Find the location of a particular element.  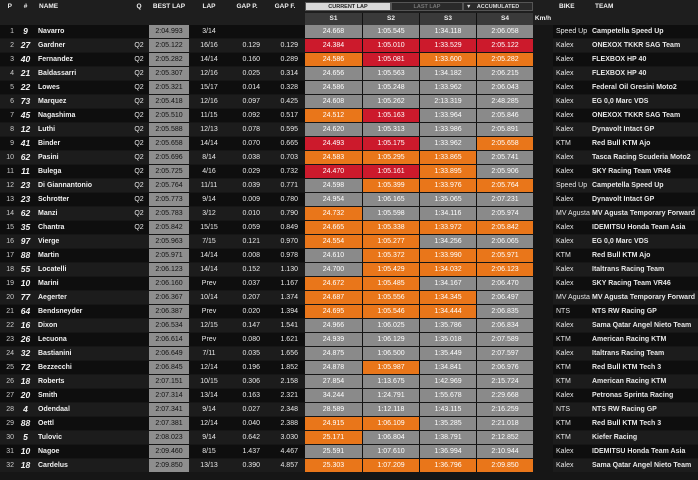

bike-make: Speed Up is located at coordinates (572, 31).